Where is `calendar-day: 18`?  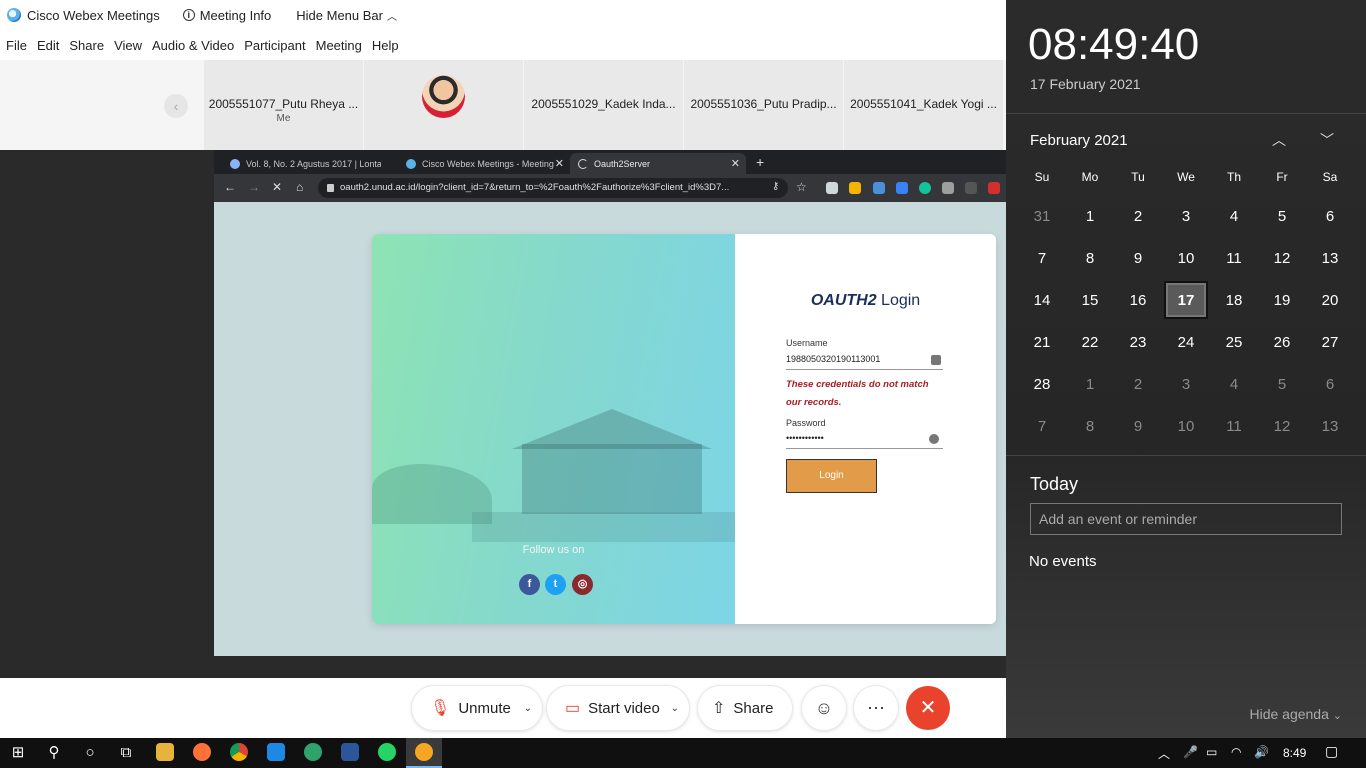 calendar-day: 18 is located at coordinates (1234, 301).